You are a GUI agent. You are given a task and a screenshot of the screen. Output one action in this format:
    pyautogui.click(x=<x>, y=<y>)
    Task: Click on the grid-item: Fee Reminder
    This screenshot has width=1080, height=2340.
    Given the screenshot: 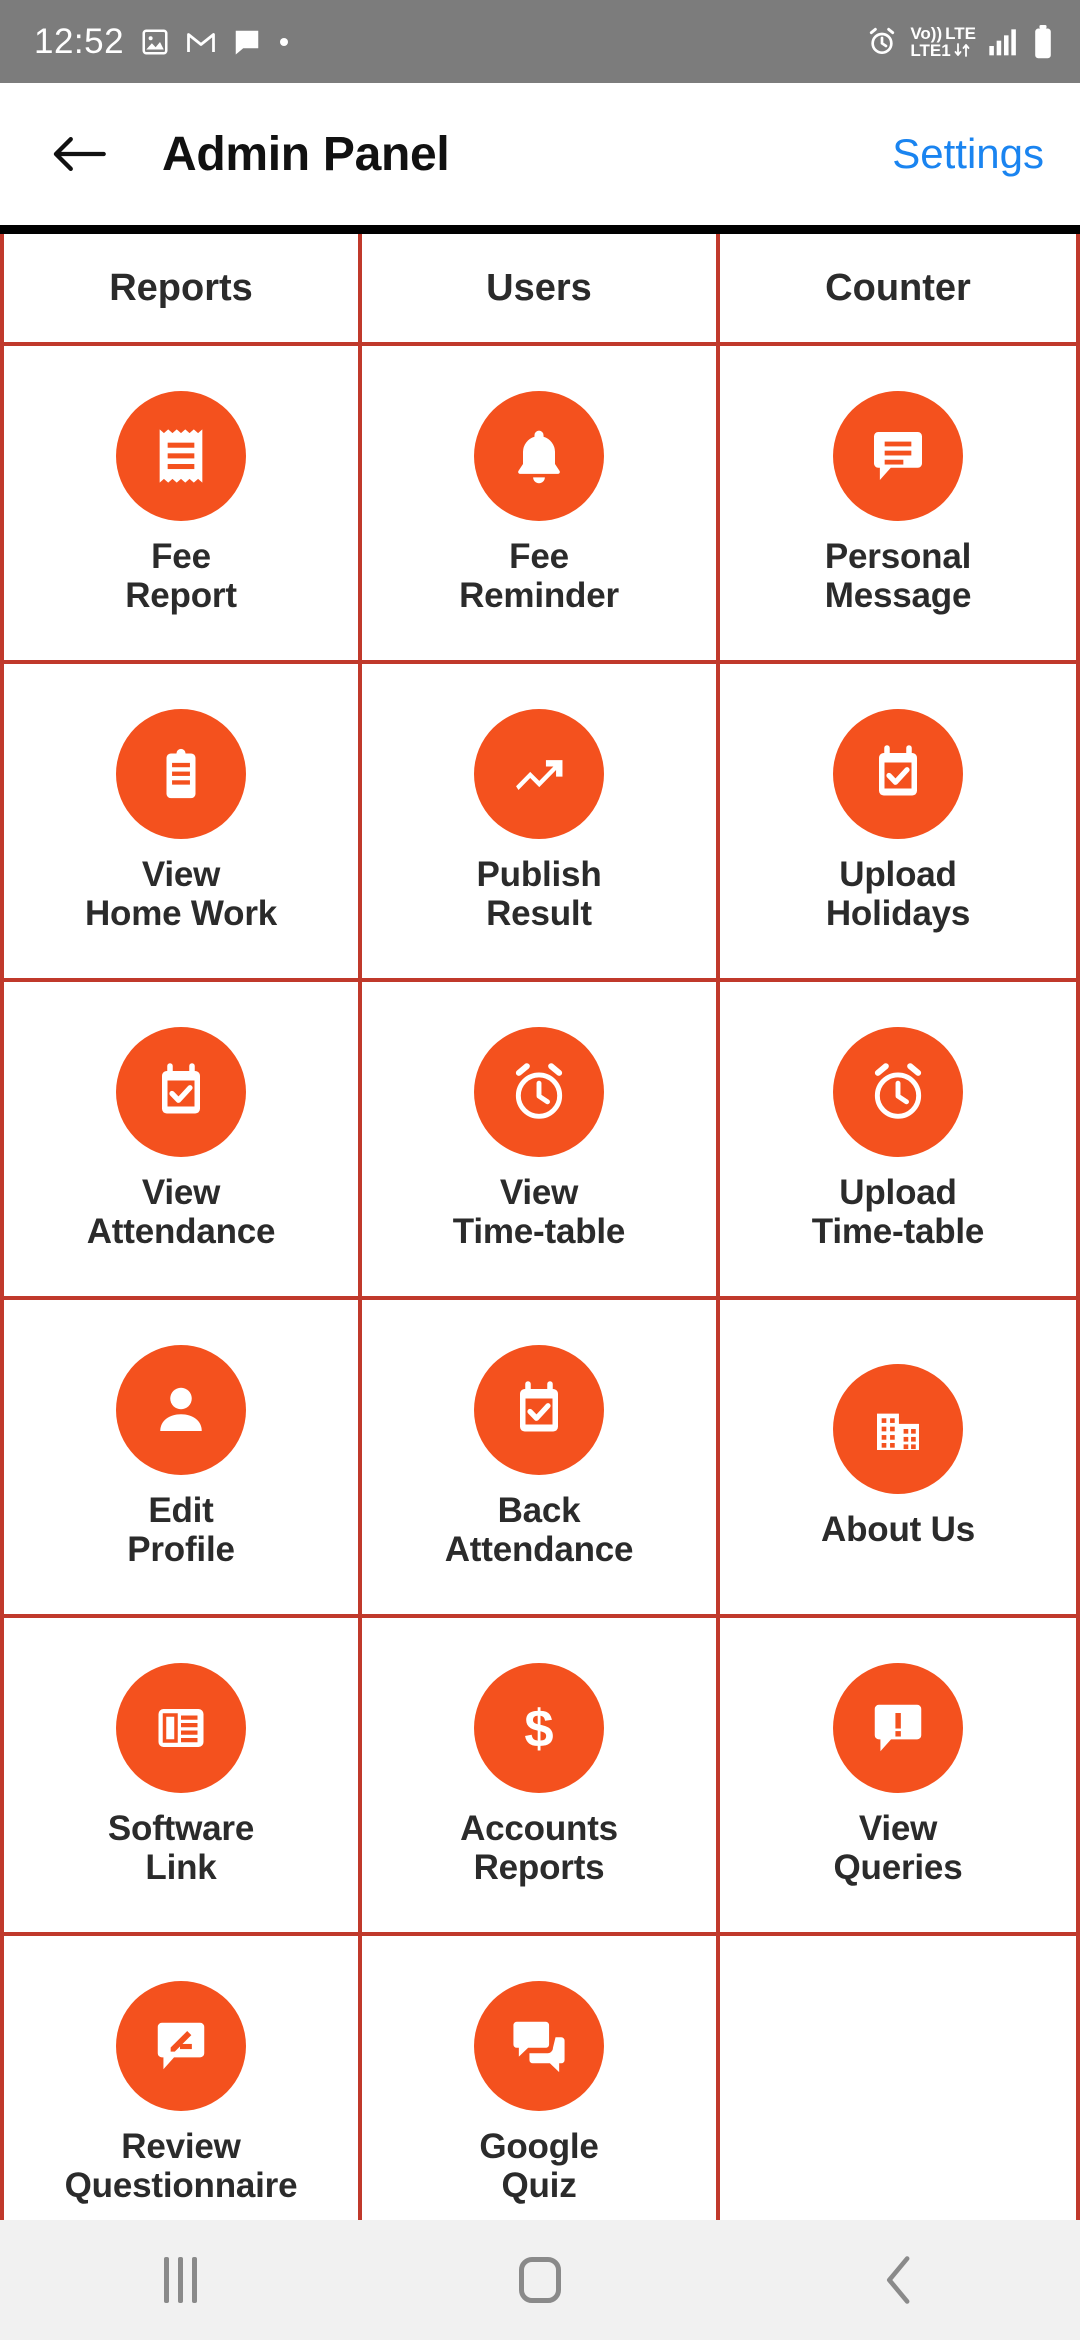 What is the action you would take?
    pyautogui.click(x=539, y=503)
    